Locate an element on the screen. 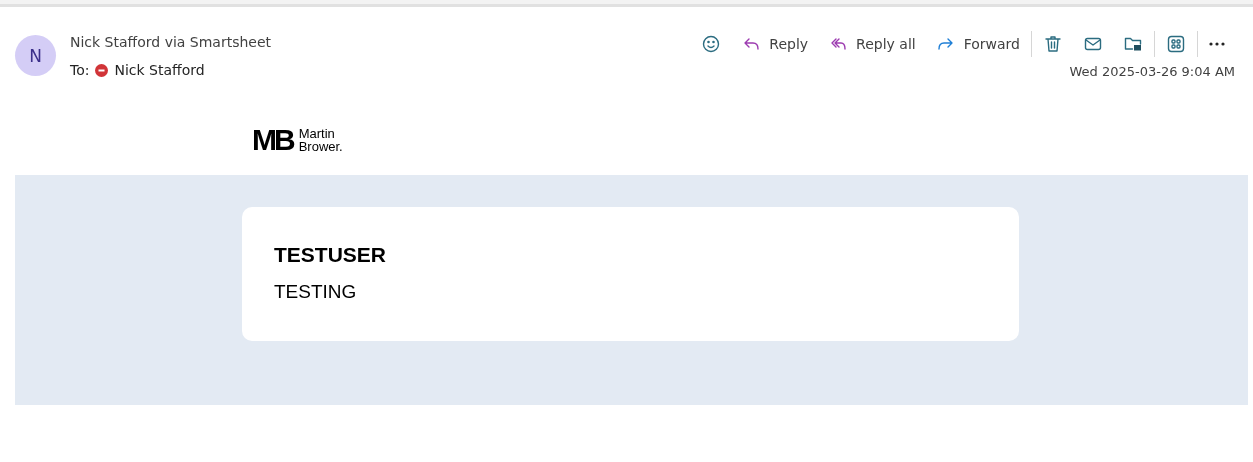 The width and height of the screenshot is (1253, 462). reply-all-button: Reply all is located at coordinates (872, 44).